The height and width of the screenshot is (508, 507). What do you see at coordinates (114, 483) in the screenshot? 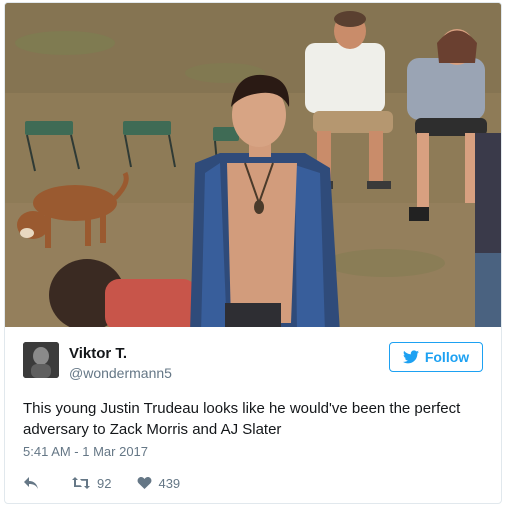
I see `tweet-actions: 92 439` at bounding box center [114, 483].